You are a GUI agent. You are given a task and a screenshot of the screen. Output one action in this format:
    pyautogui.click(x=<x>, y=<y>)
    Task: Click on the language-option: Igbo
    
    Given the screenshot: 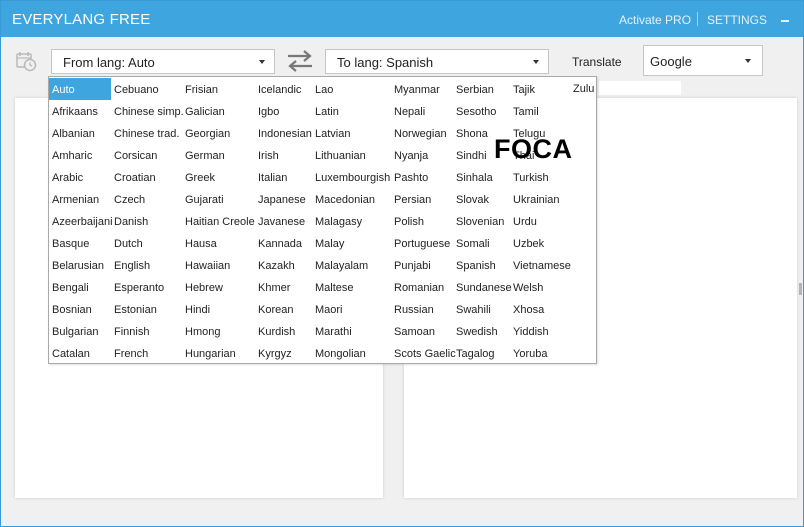 What is the action you would take?
    pyautogui.click(x=283, y=111)
    